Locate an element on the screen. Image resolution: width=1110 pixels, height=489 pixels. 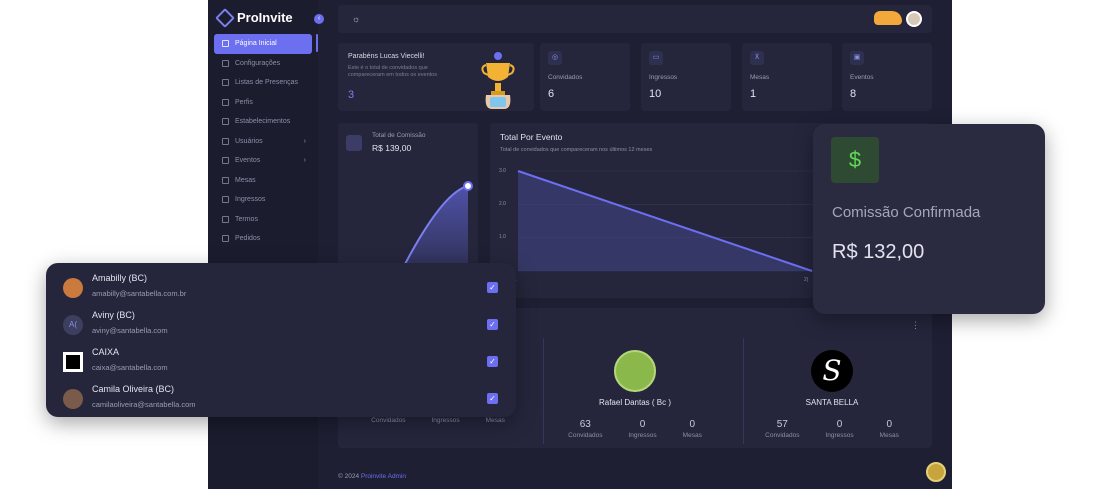
sidebar-item-1: Configurações is located at coordinates (263, 64).